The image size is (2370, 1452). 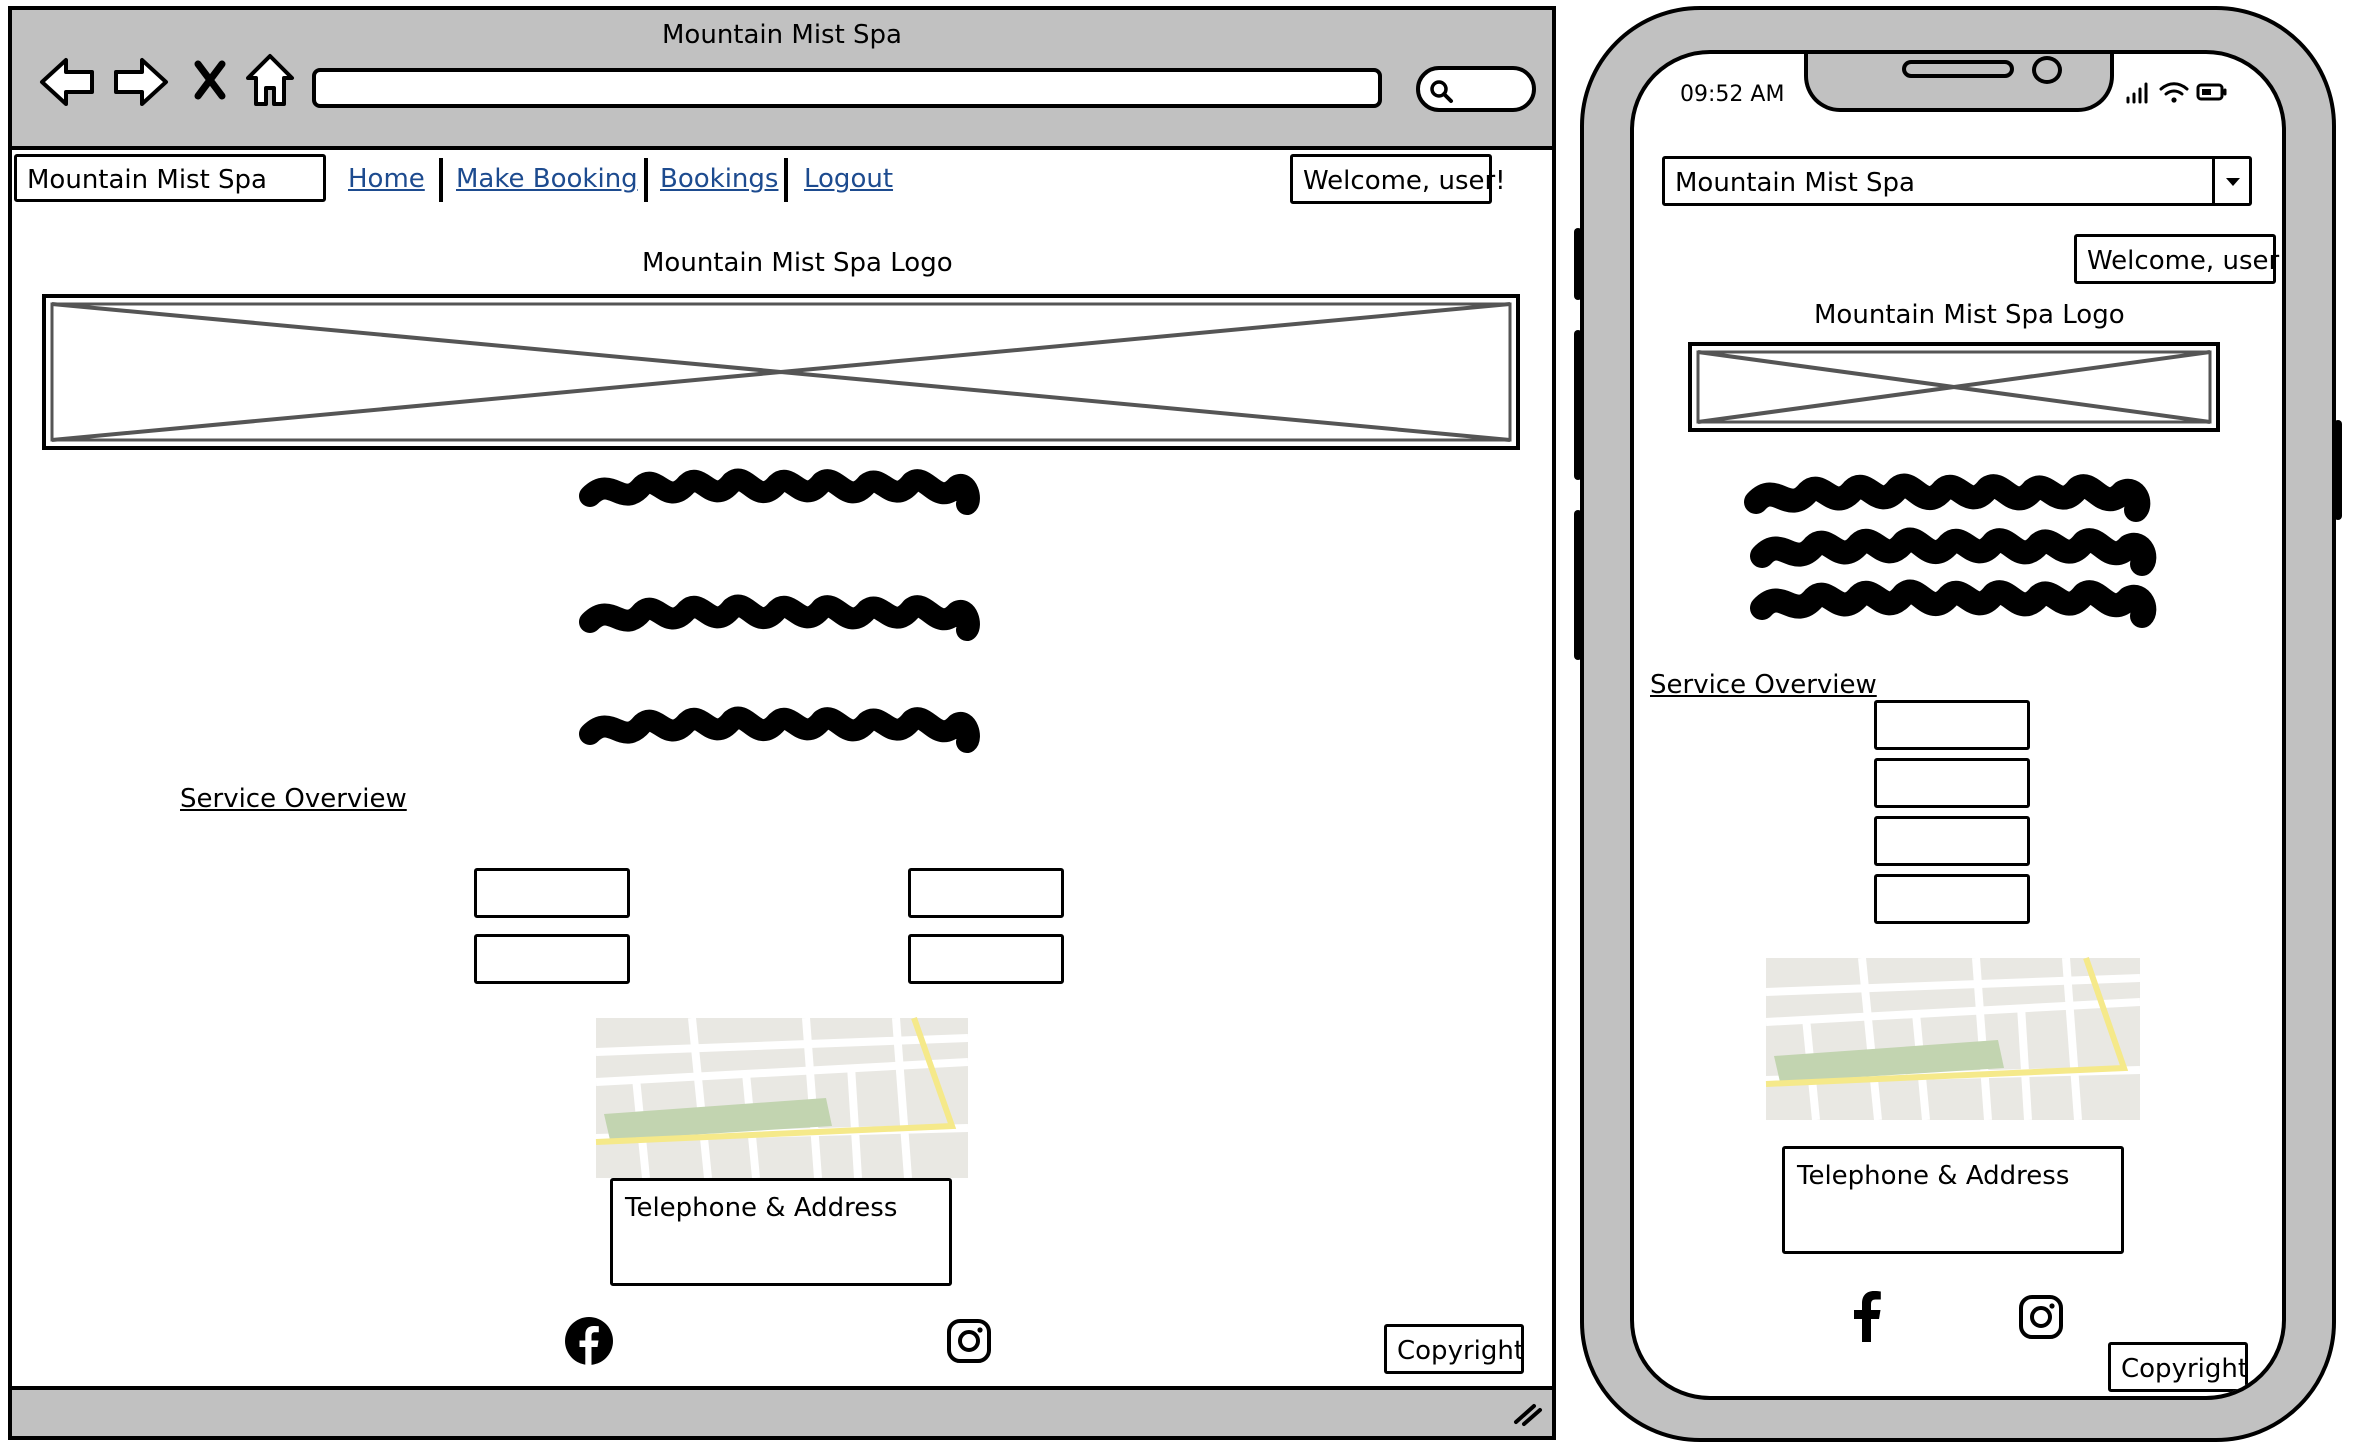 I want to click on chevron-down-icon, so click(x=2233, y=182).